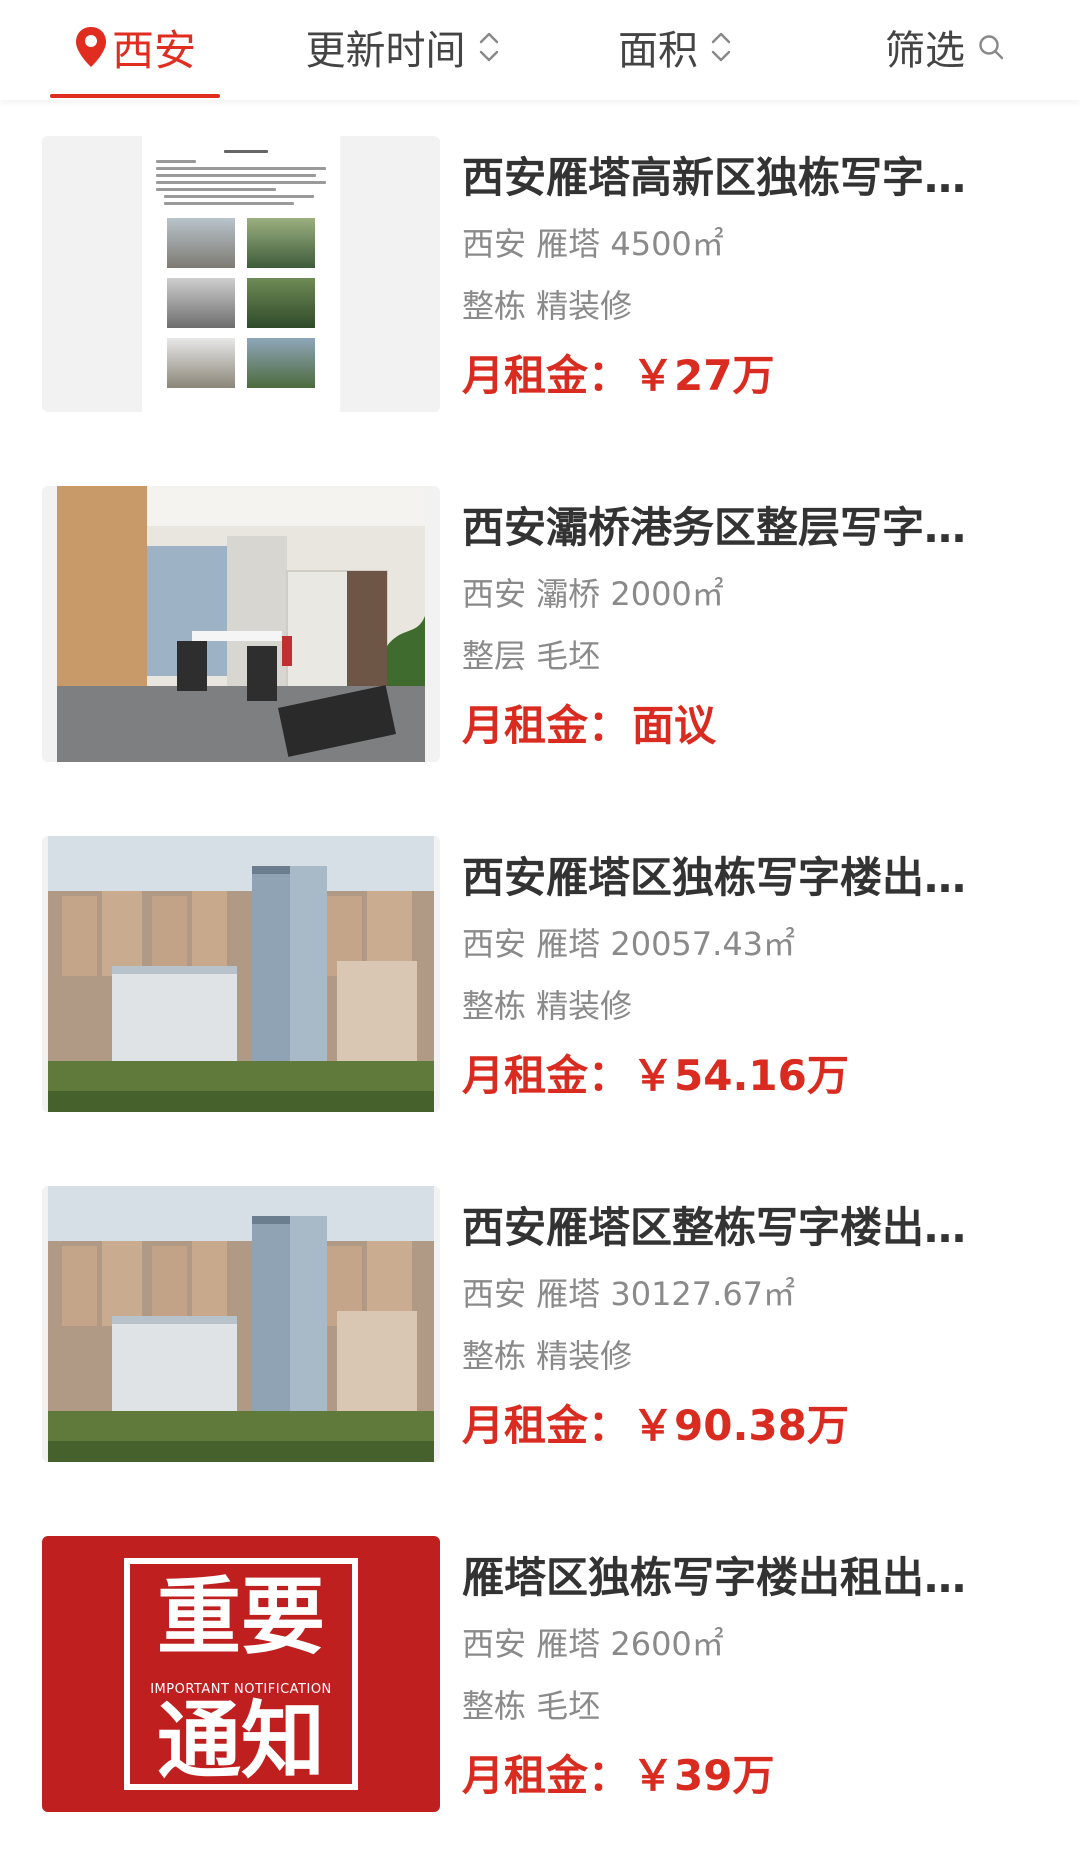 The image size is (1080, 1873). What do you see at coordinates (531, 656) in the screenshot?
I see `listing-tags: 整层 毛坯` at bounding box center [531, 656].